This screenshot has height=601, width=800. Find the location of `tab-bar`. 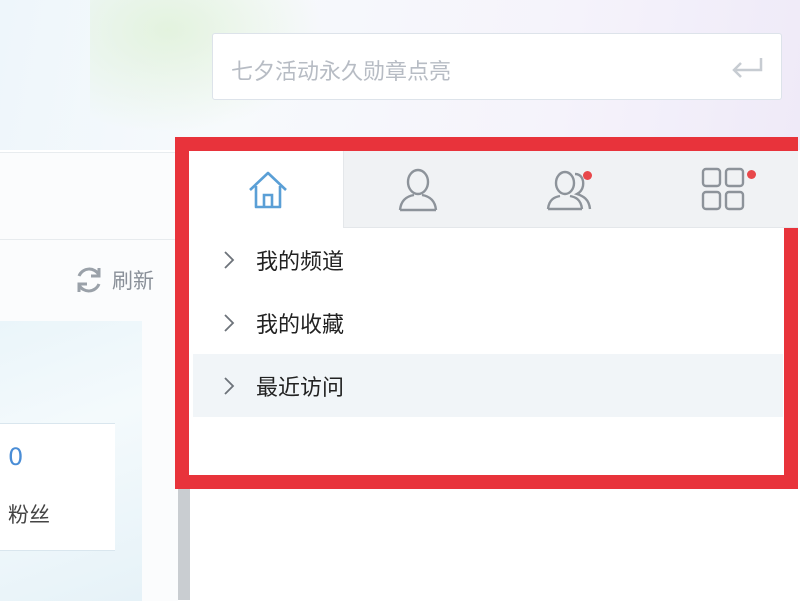

tab-bar is located at coordinates (495, 189).